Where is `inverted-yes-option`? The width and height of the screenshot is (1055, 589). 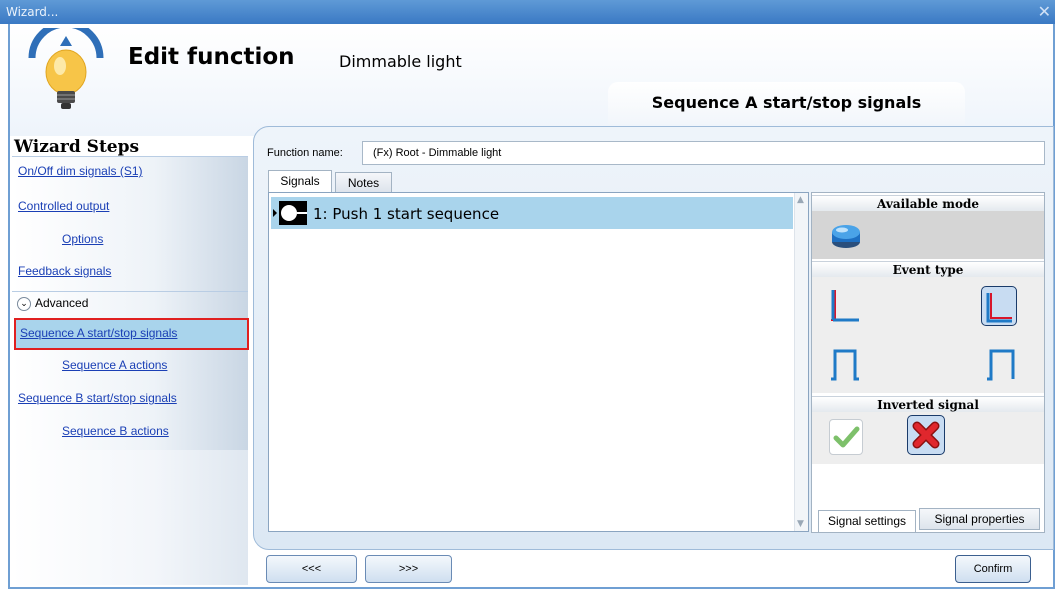
inverted-yes-option is located at coordinates (846, 437).